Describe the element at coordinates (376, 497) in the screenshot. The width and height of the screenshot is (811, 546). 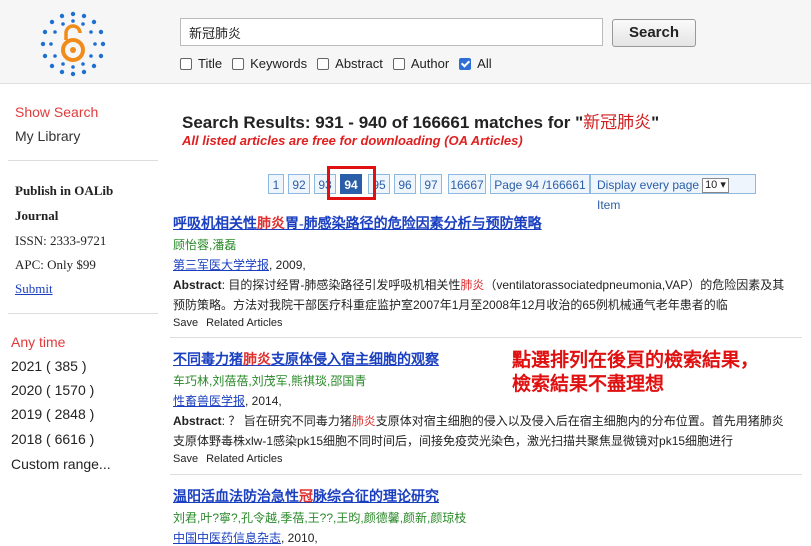
I see `title-text: 脉综合征的理论研究` at that location.